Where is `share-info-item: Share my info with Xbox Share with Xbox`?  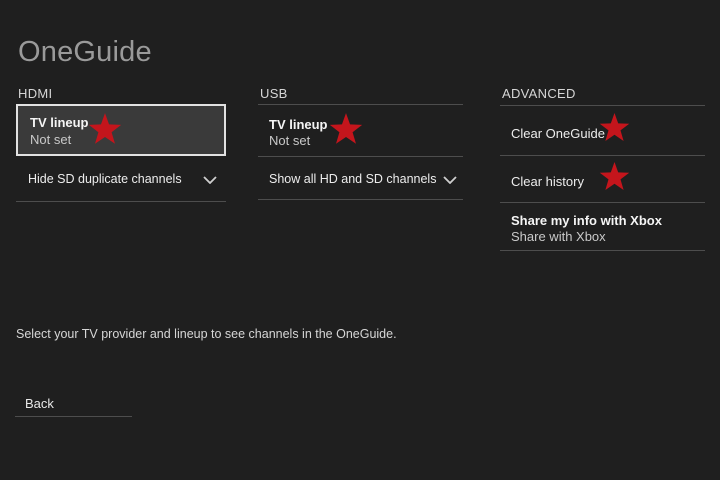
share-info-item: Share my info with Xbox Share with Xbox is located at coordinates (602, 226).